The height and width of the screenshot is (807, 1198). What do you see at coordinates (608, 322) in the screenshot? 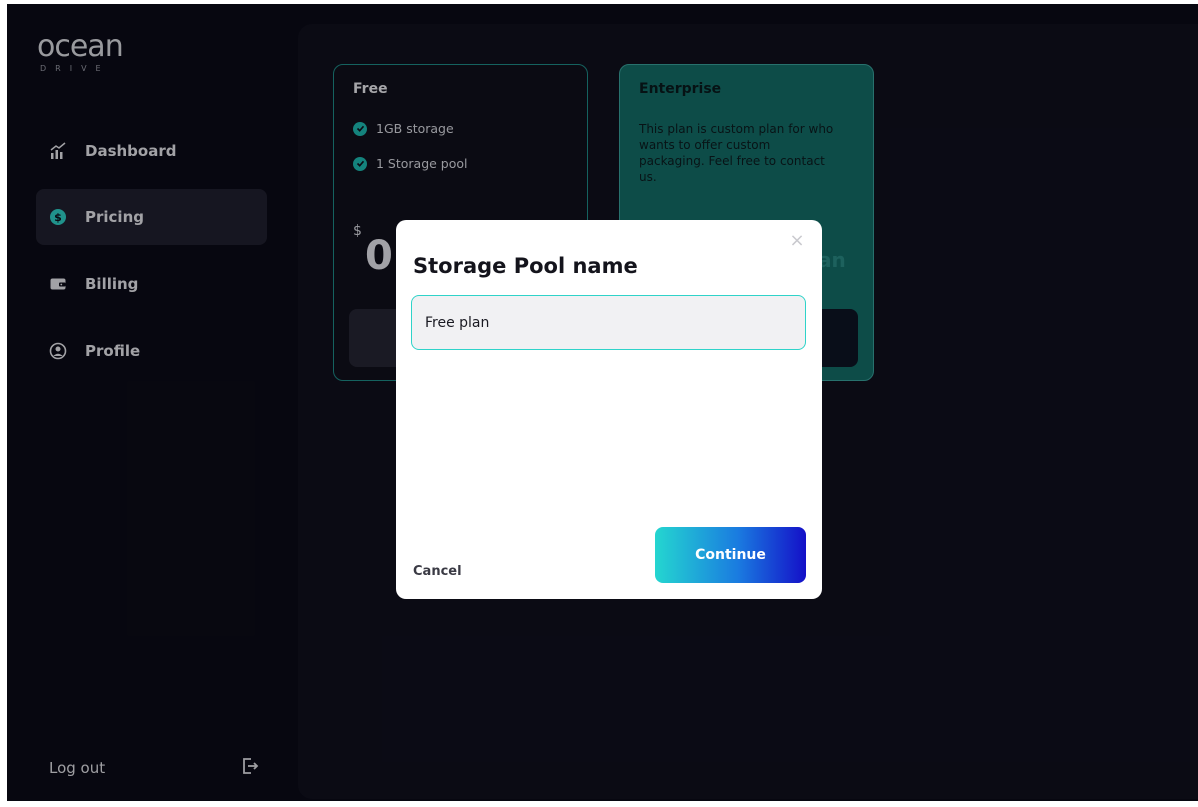
I see `storage-pool-name-input` at bounding box center [608, 322].